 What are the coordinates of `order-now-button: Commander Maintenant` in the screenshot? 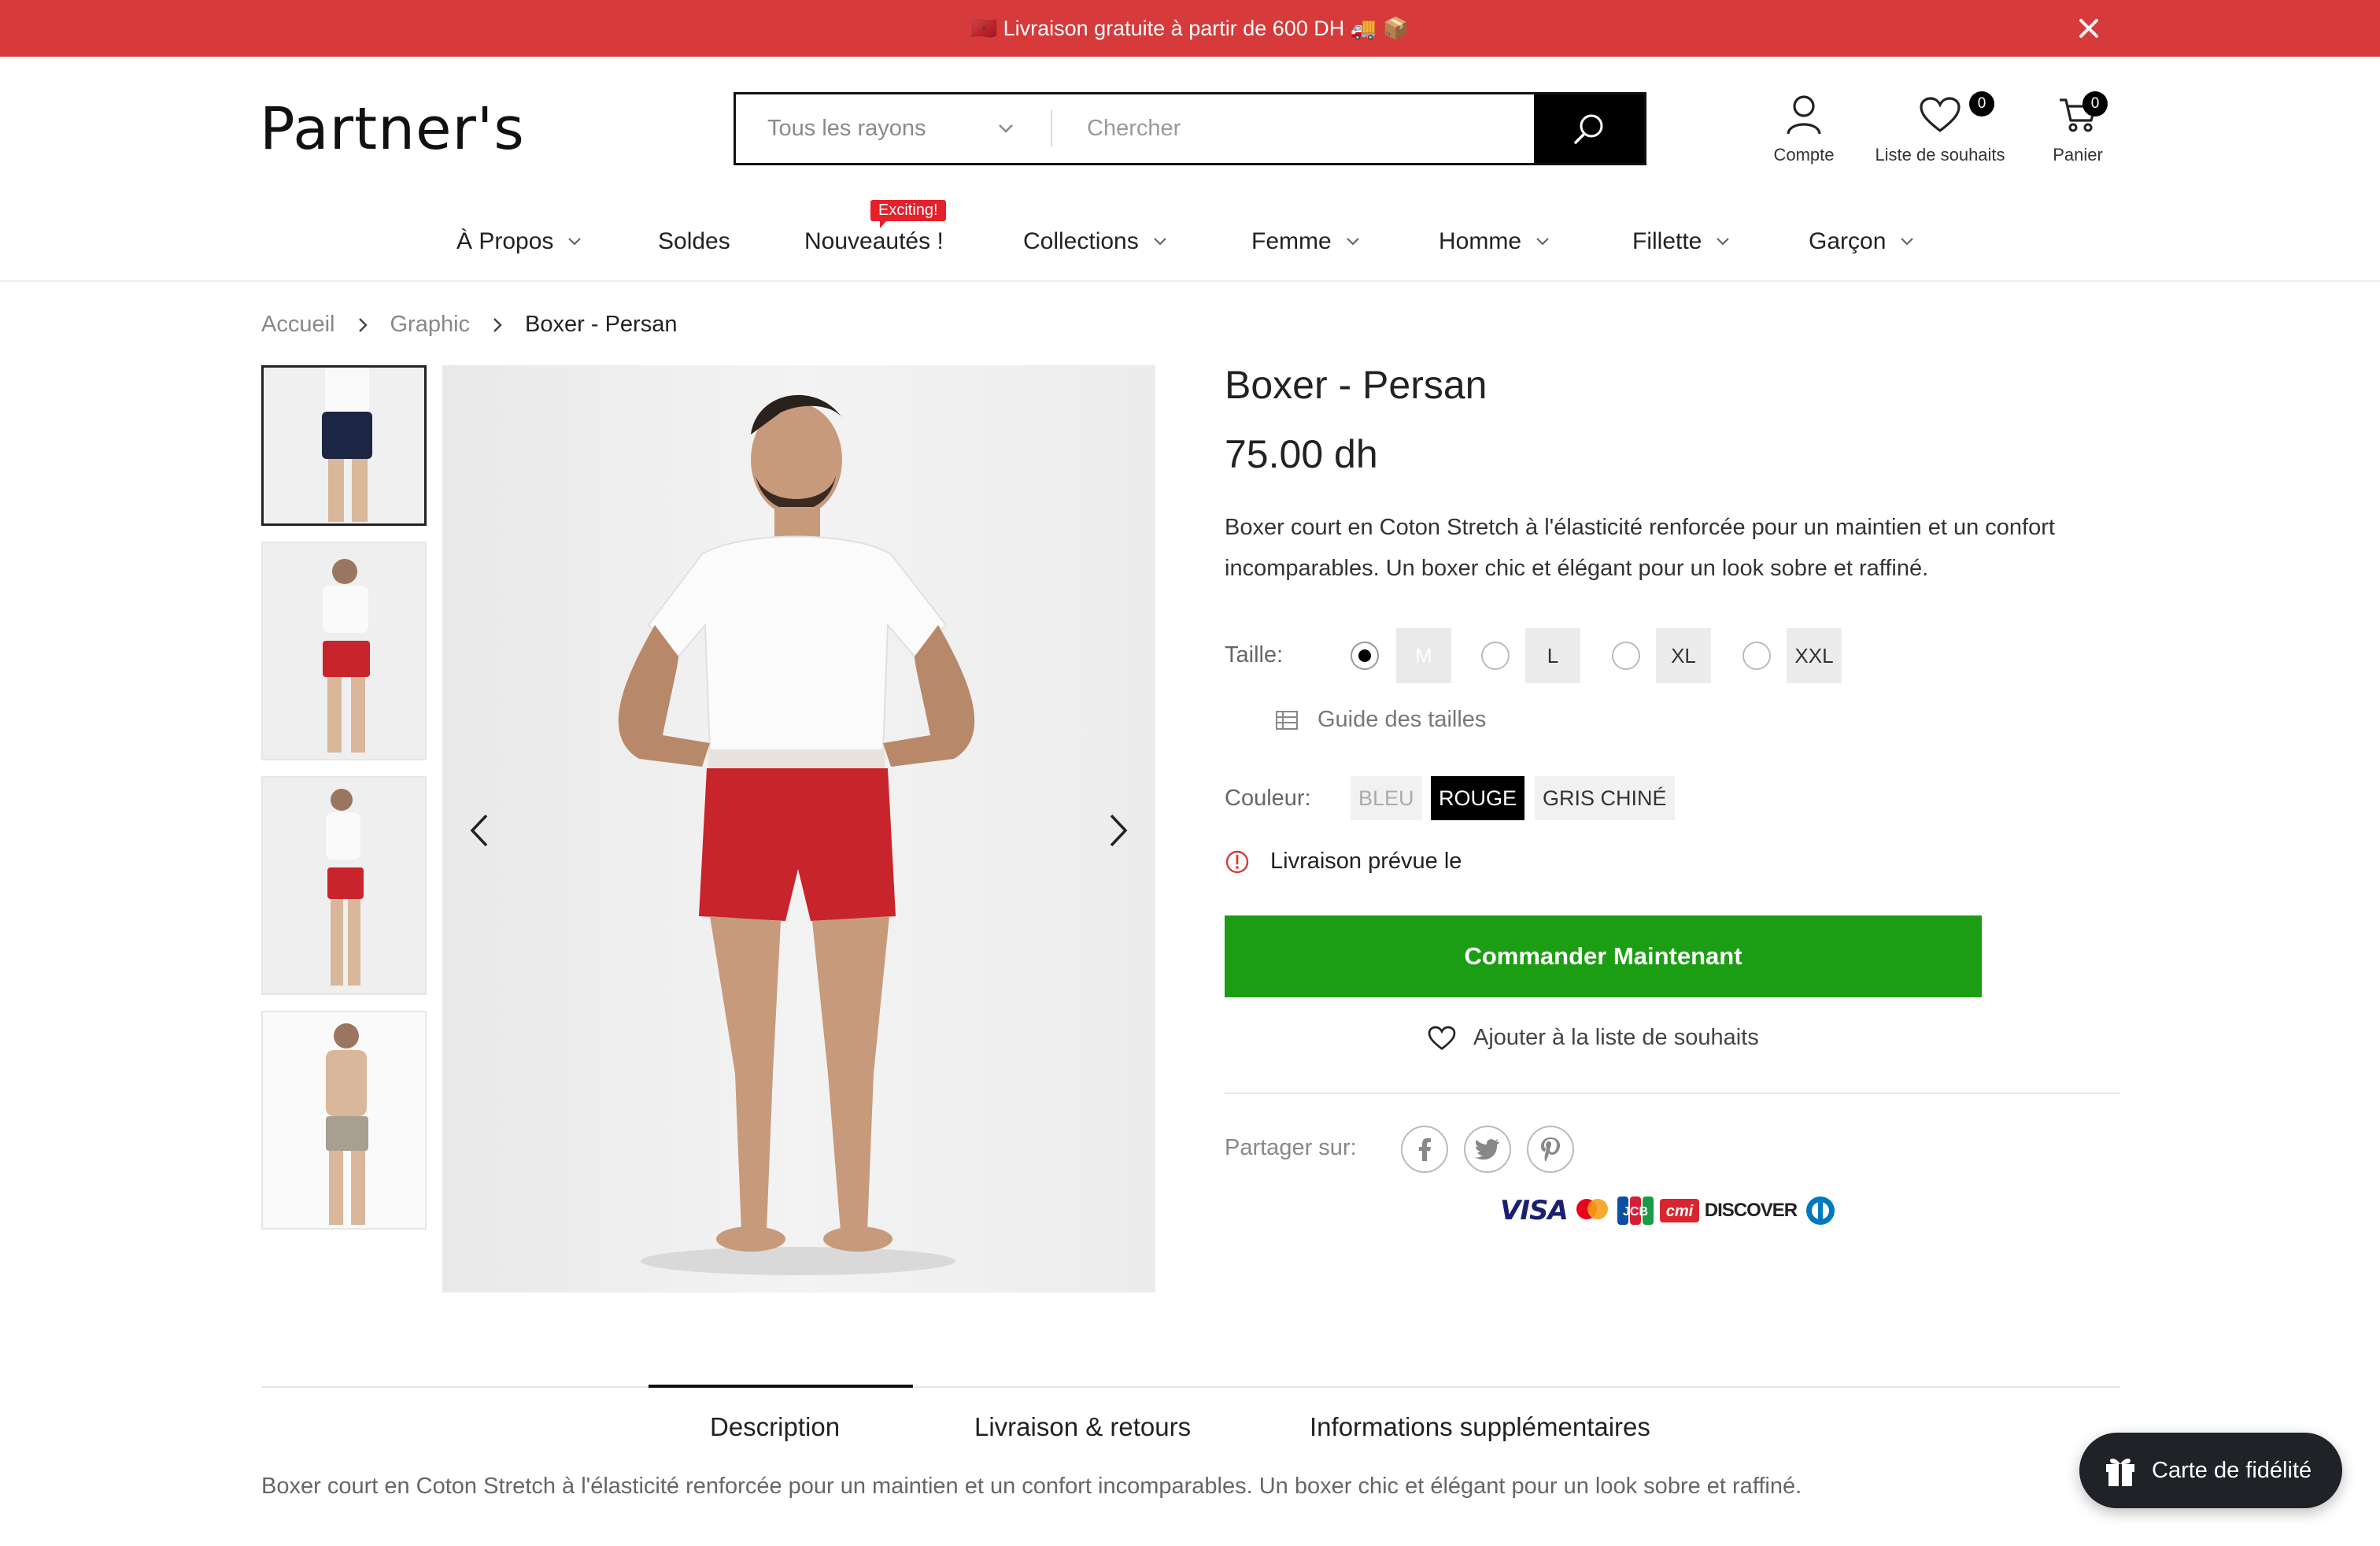 It's located at (1603, 956).